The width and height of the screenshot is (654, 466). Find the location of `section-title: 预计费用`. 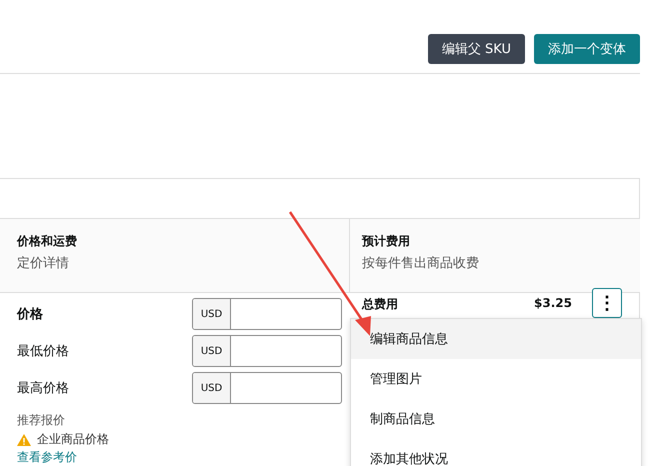

section-title: 预计费用 is located at coordinates (386, 241).